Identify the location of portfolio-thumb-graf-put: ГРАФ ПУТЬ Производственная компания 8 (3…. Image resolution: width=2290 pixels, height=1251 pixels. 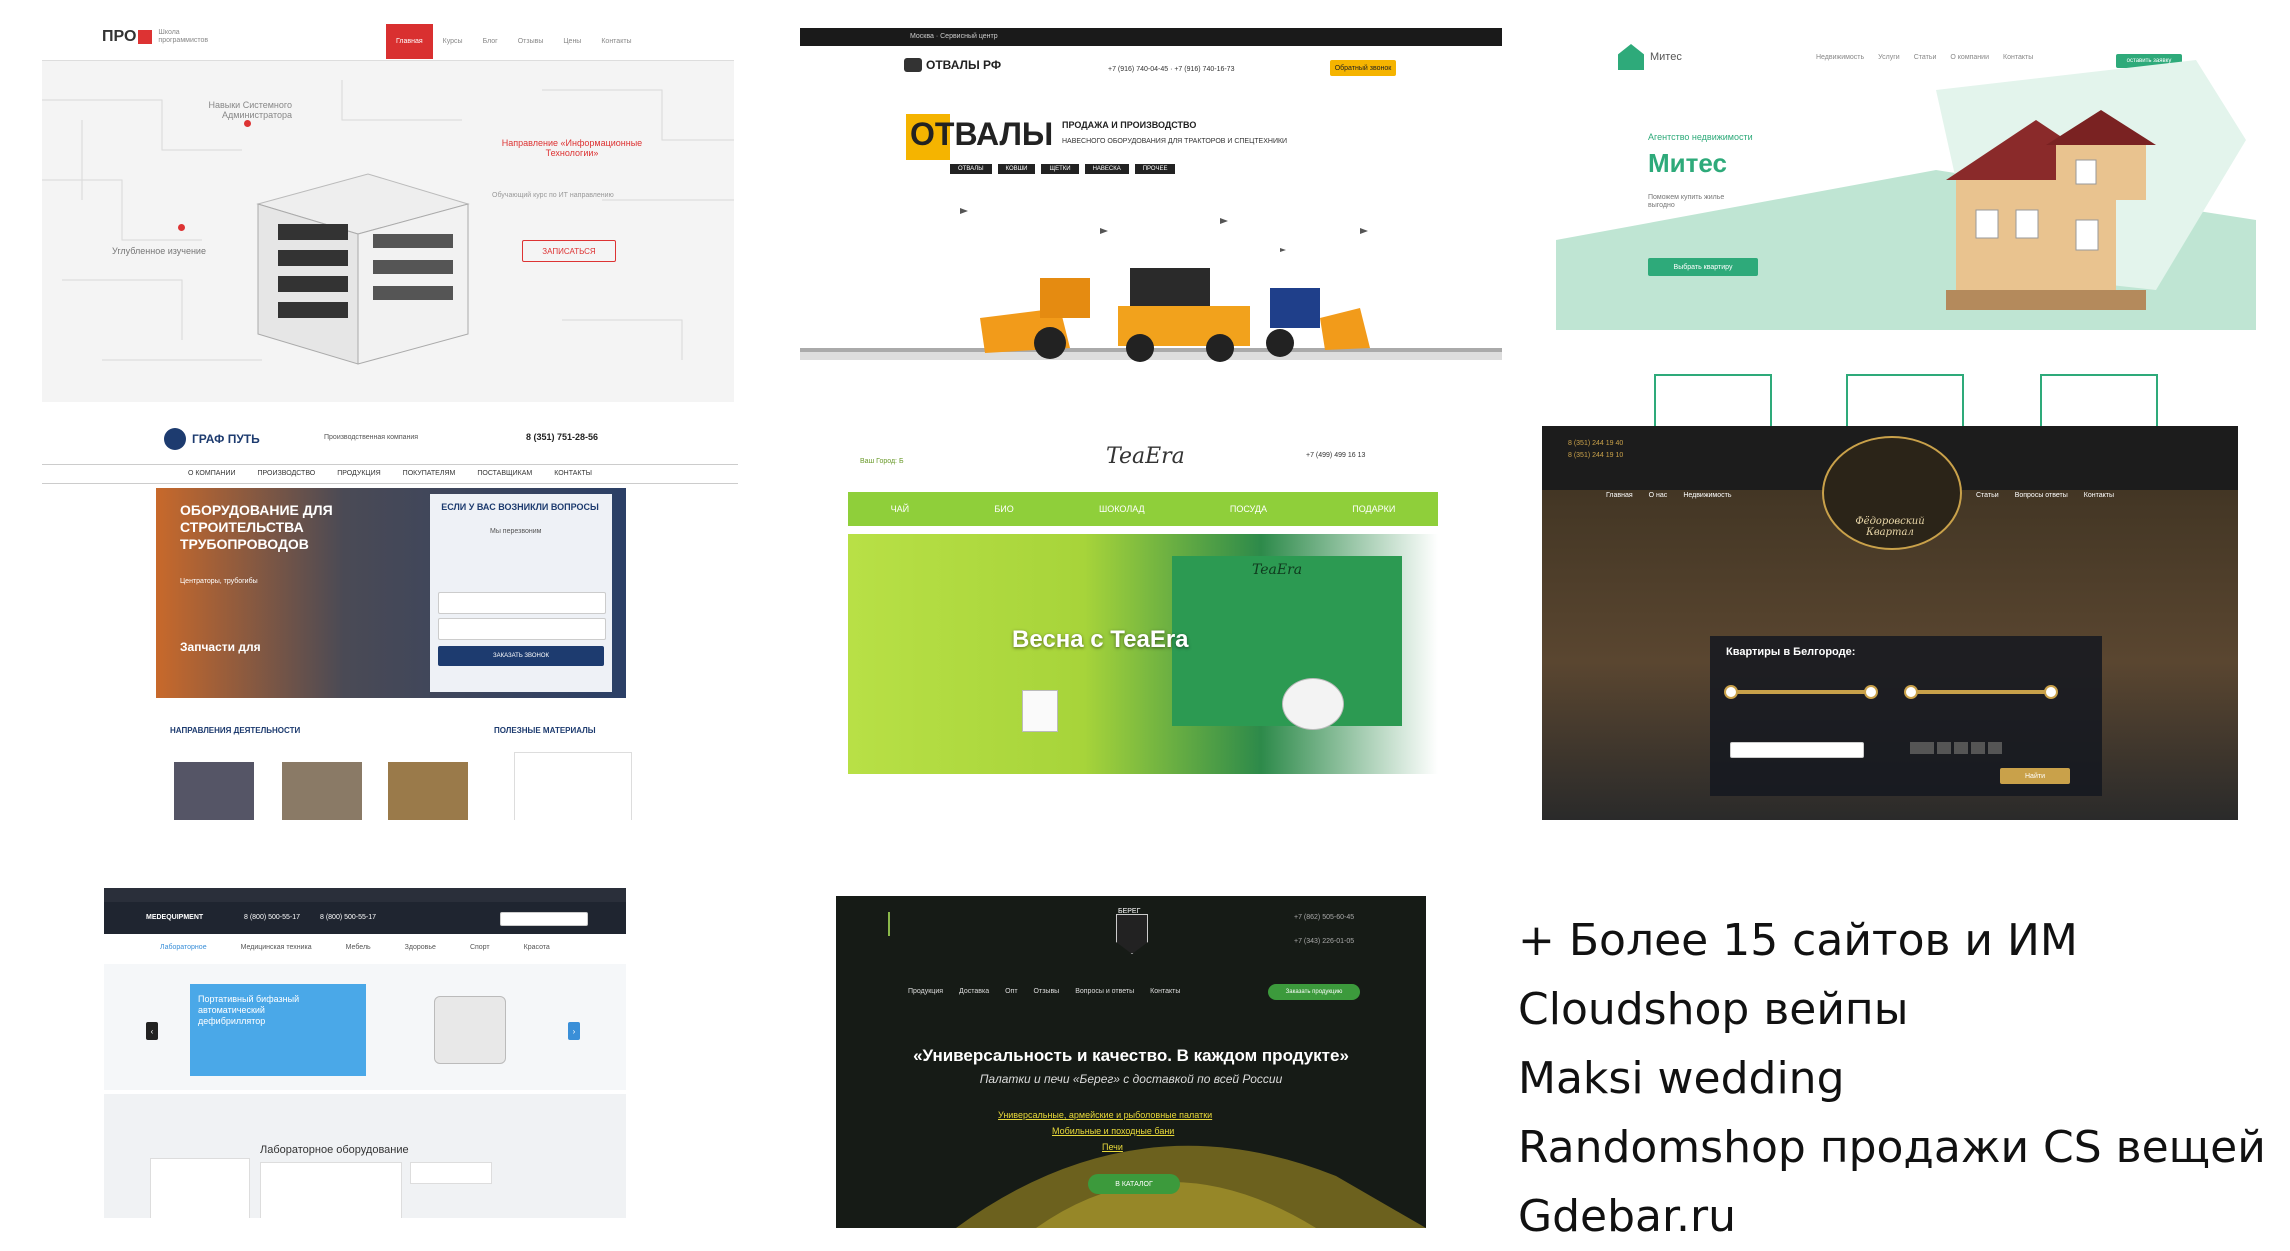
(390, 620).